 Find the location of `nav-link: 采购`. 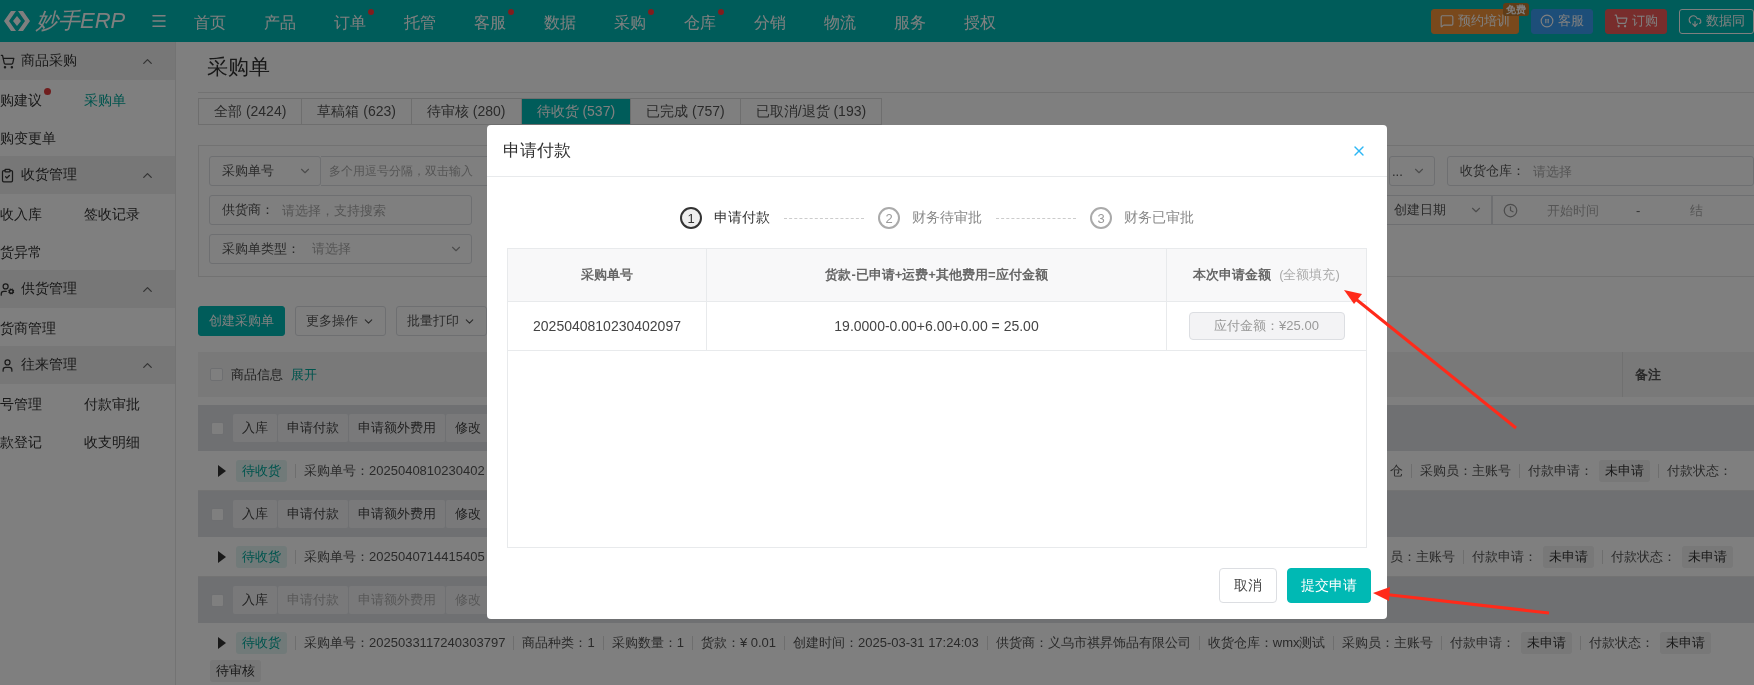

nav-link: 采购 is located at coordinates (634, 21).